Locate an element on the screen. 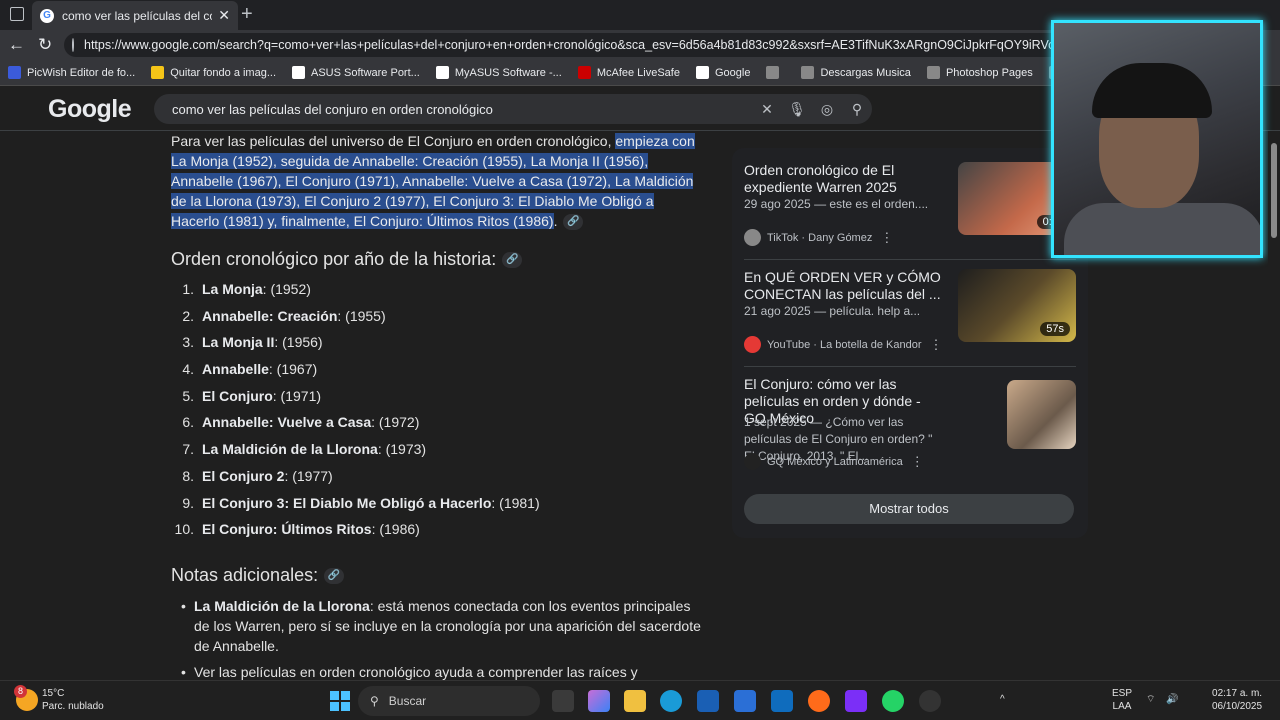 The width and height of the screenshot is (1280, 720). tab-actions-icon is located at coordinates (17, 14).